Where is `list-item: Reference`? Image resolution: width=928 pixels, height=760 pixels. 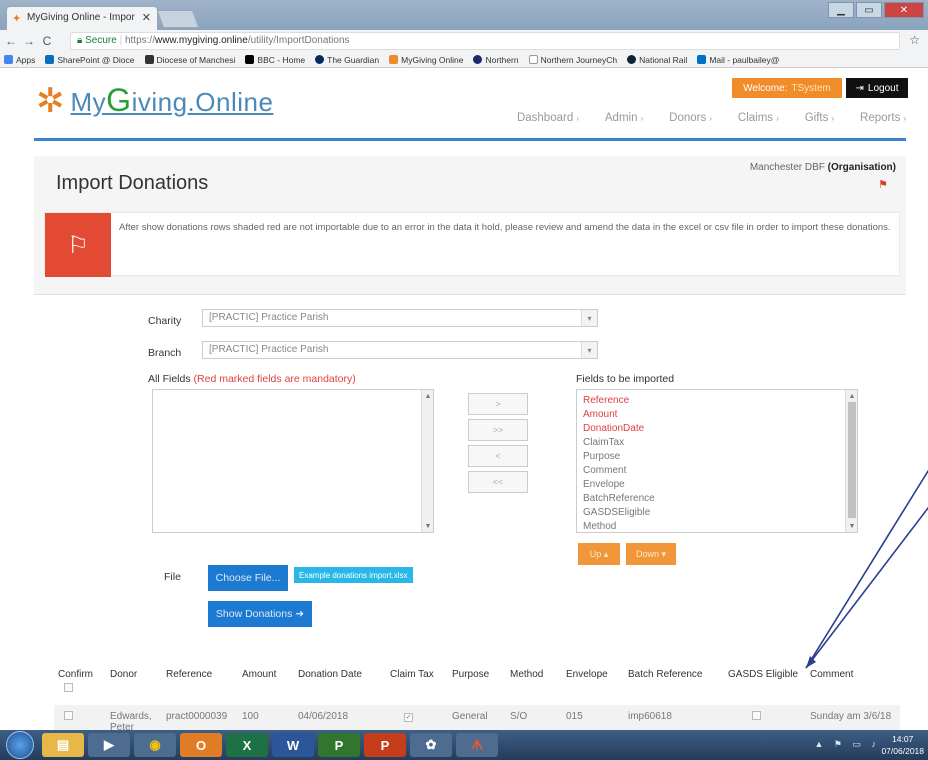
list-item: Reference is located at coordinates (619, 401).